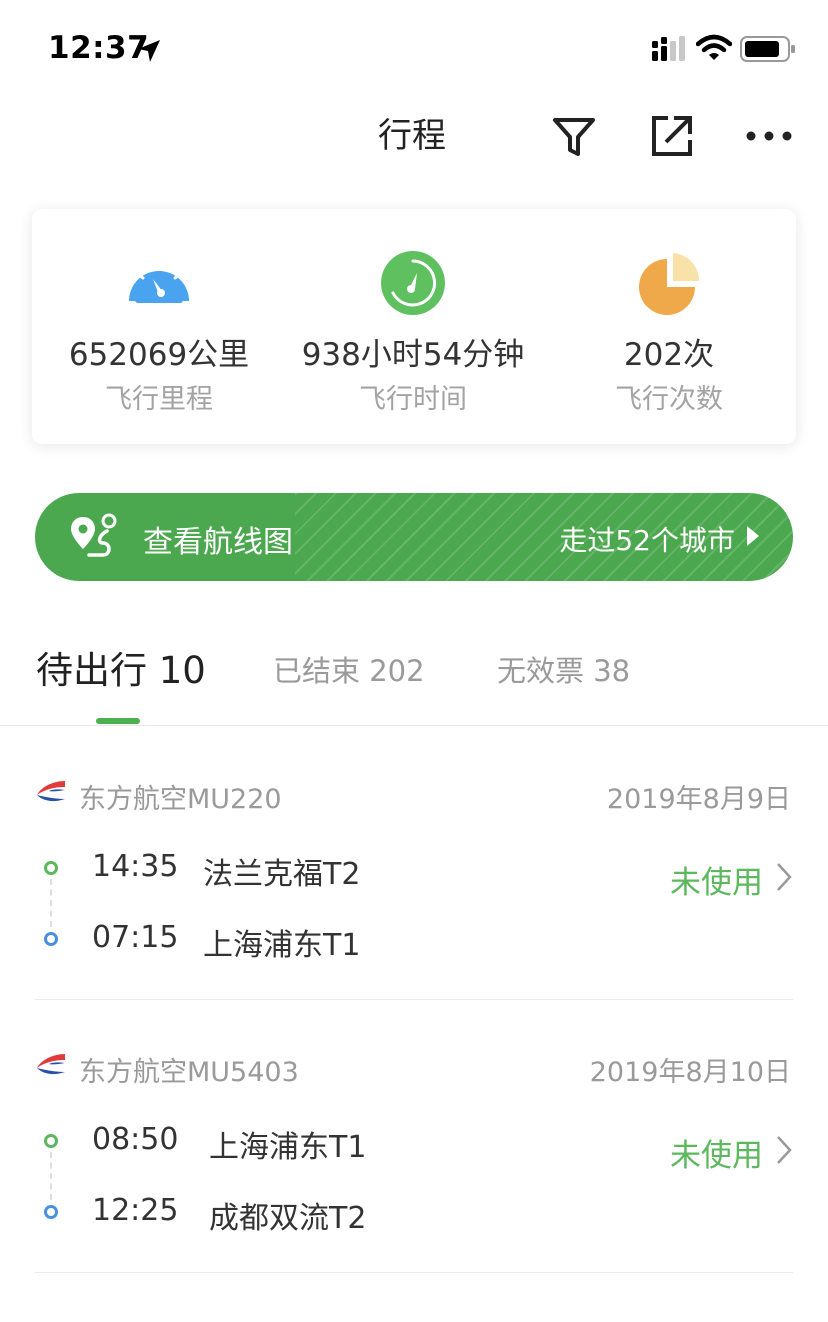 The height and width of the screenshot is (1322, 828). I want to click on departure-time: 14:35, so click(135, 866).